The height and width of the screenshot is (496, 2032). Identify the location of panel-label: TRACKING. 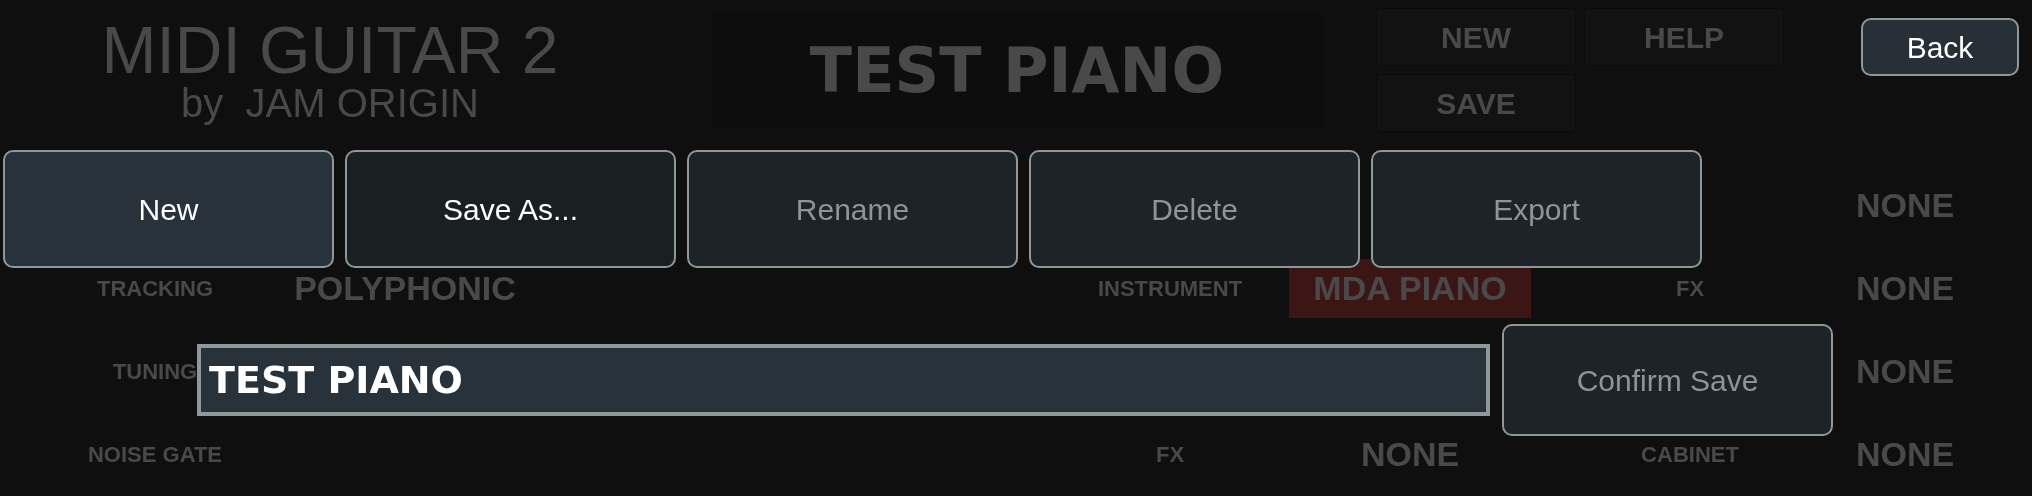
(155, 289).